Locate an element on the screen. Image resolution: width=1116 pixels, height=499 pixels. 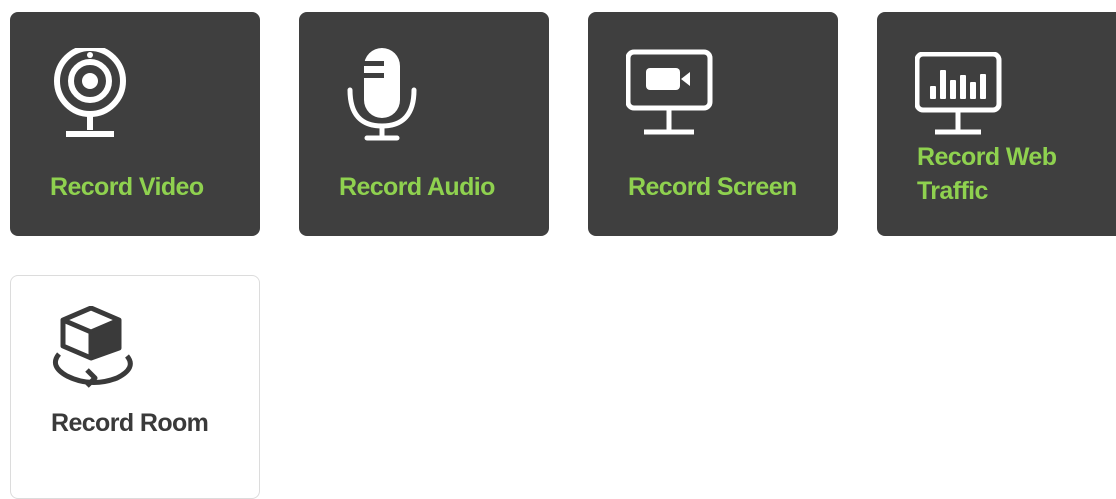
webcam-icon is located at coordinates (90, 92).